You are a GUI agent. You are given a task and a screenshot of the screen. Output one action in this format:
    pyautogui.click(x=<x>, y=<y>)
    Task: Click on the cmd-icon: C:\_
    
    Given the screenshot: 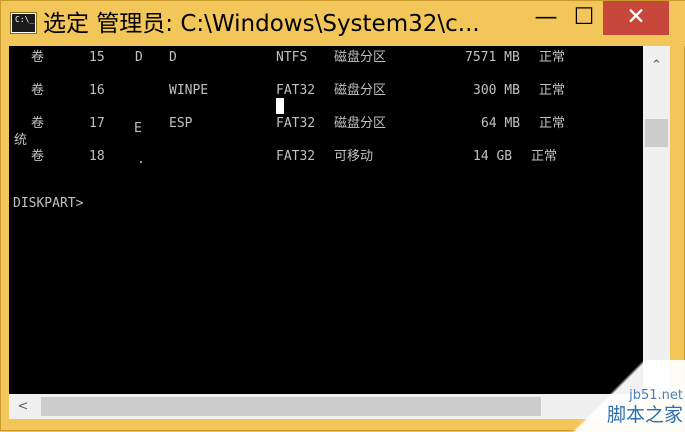 What is the action you would take?
    pyautogui.click(x=23, y=23)
    